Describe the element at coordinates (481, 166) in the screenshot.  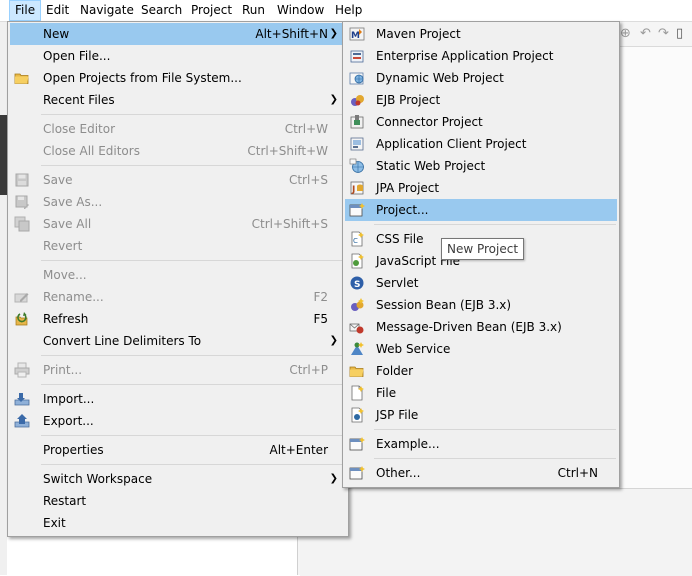
I see `new-menu-item-static-web-project: Static Web Project` at that location.